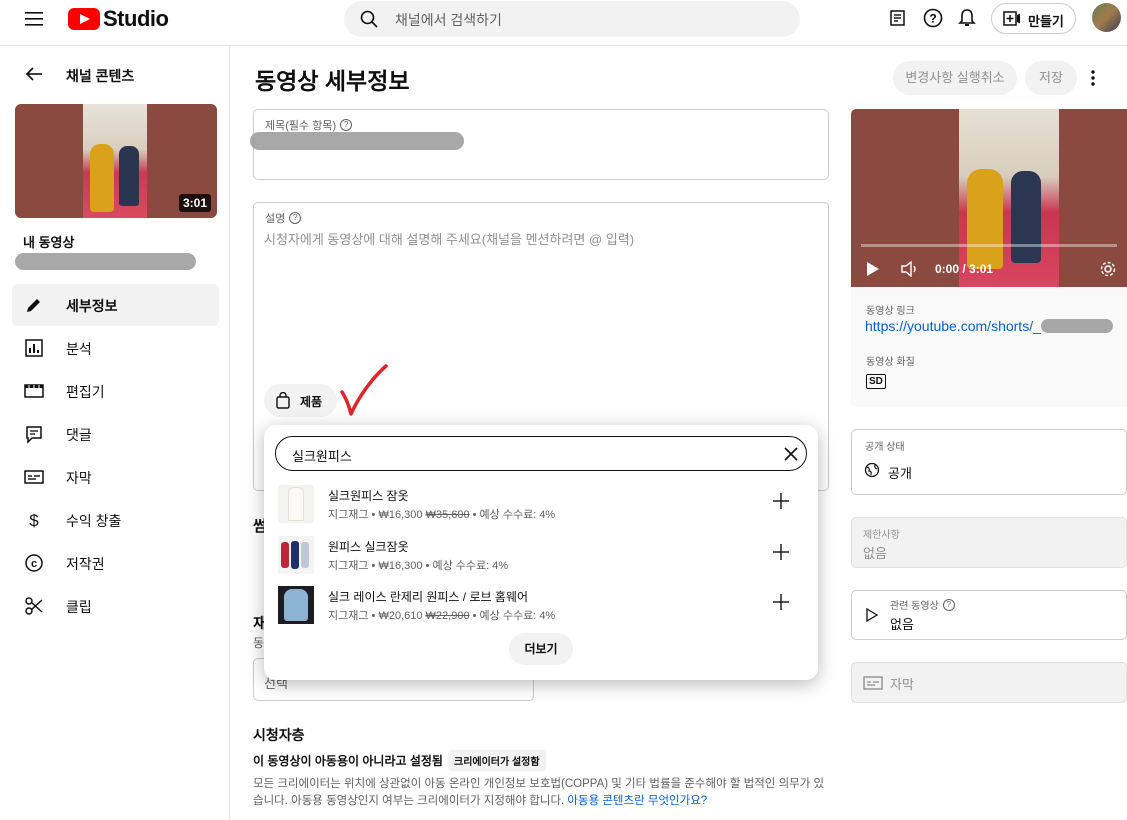 The height and width of the screenshot is (820, 1127). I want to click on sidebar-item-clips: 클립, so click(115, 606).